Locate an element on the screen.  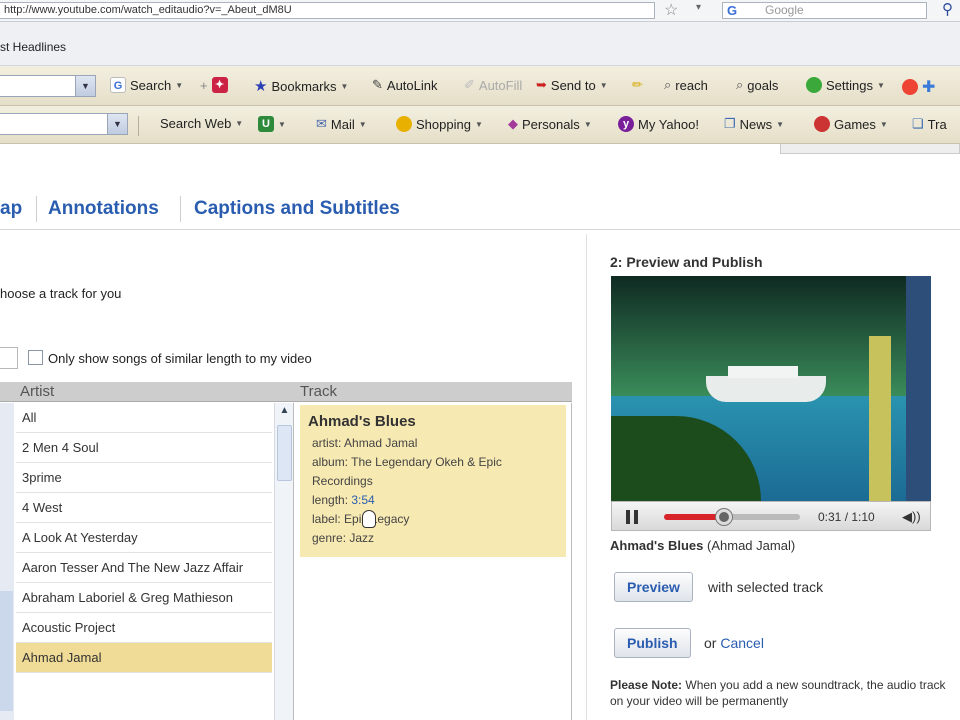
toolbar-search-button: G Search ▼ is located at coordinates (146, 85).